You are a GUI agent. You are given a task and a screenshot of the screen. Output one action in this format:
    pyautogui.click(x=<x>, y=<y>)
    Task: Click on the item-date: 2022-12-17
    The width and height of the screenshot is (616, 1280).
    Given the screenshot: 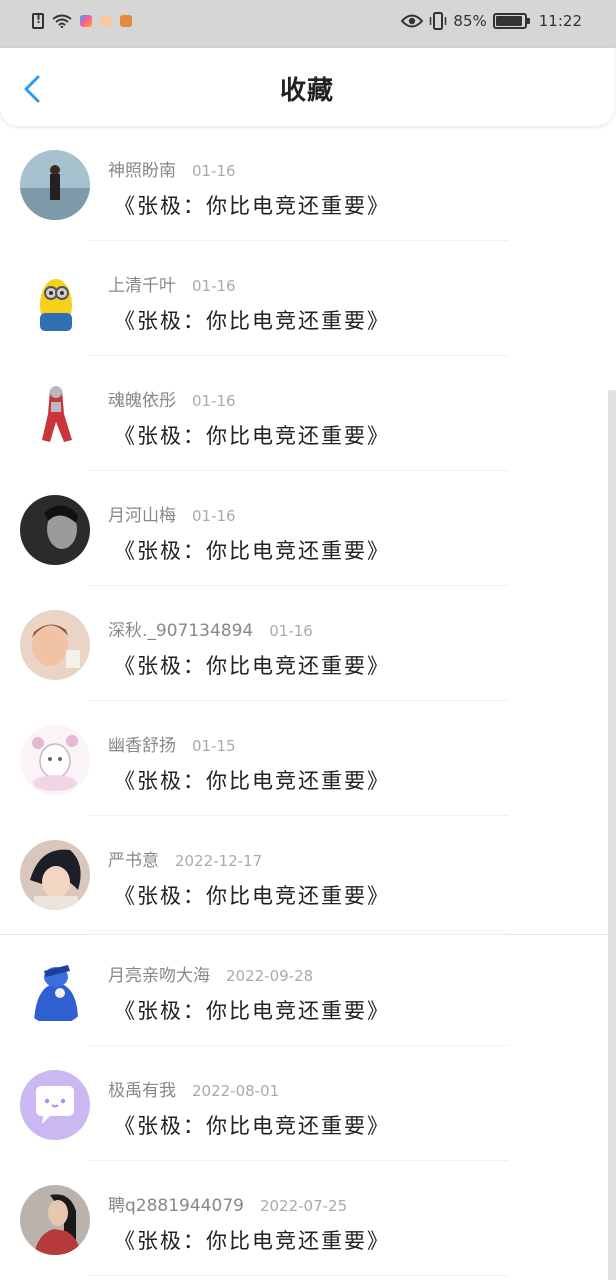 What is the action you would take?
    pyautogui.click(x=219, y=861)
    